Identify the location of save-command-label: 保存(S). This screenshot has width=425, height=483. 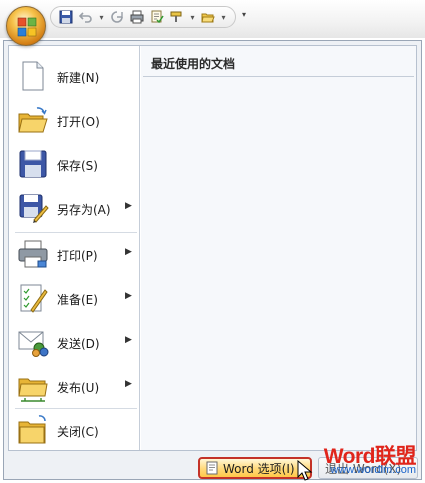
(77, 166).